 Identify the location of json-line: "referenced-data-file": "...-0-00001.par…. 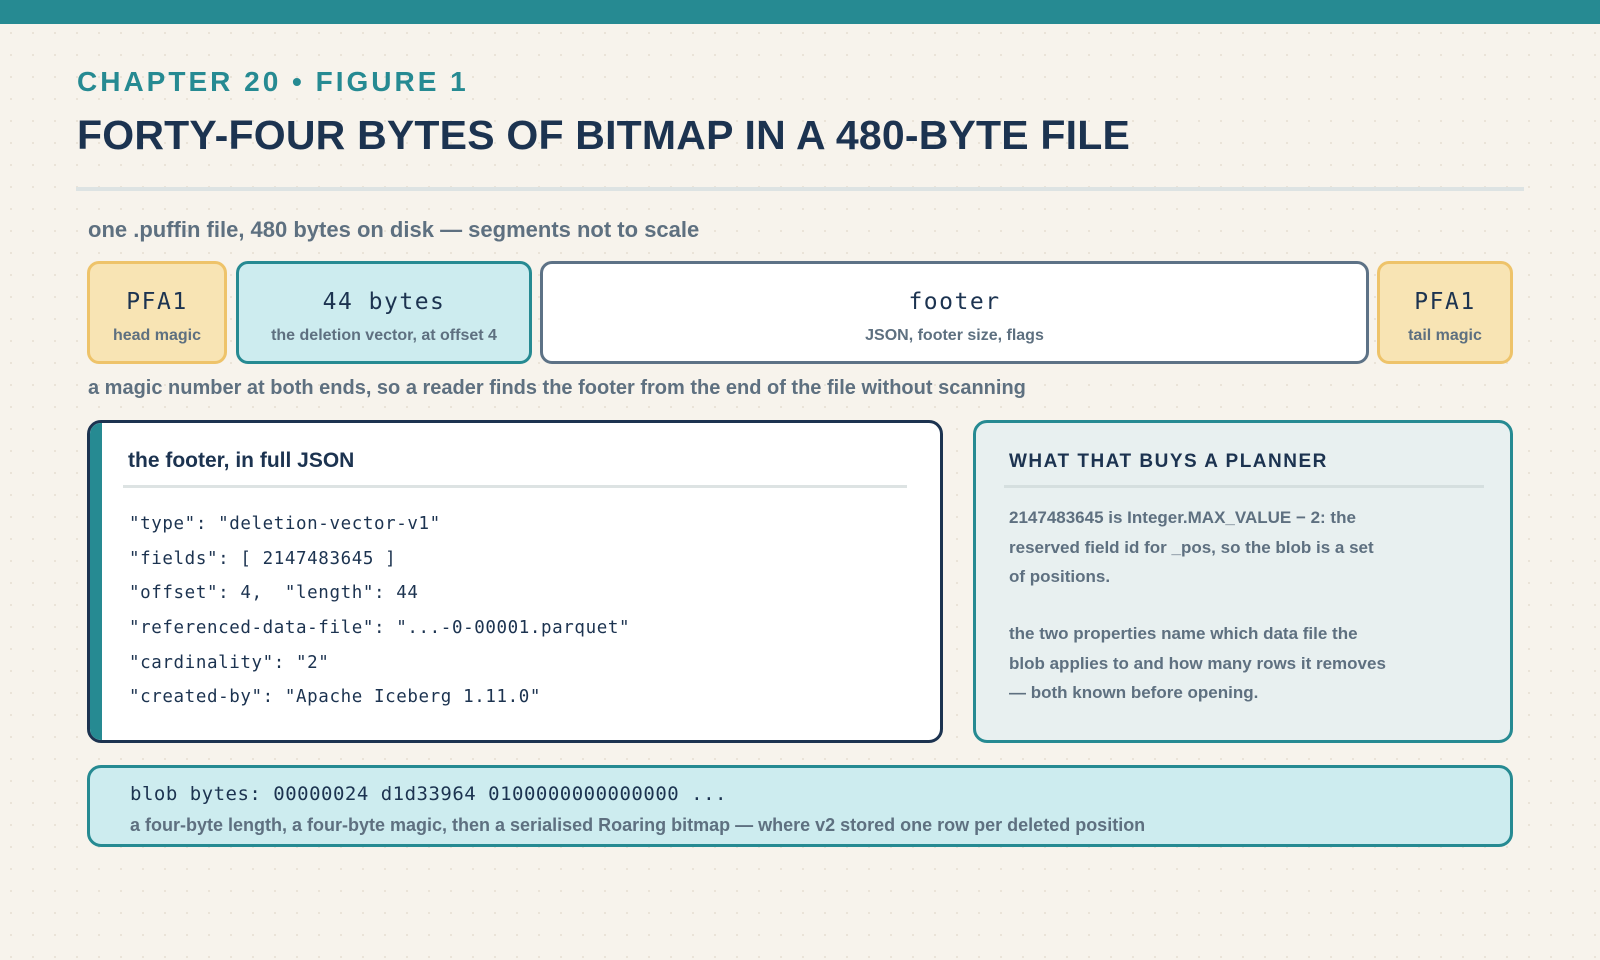
(380, 628).